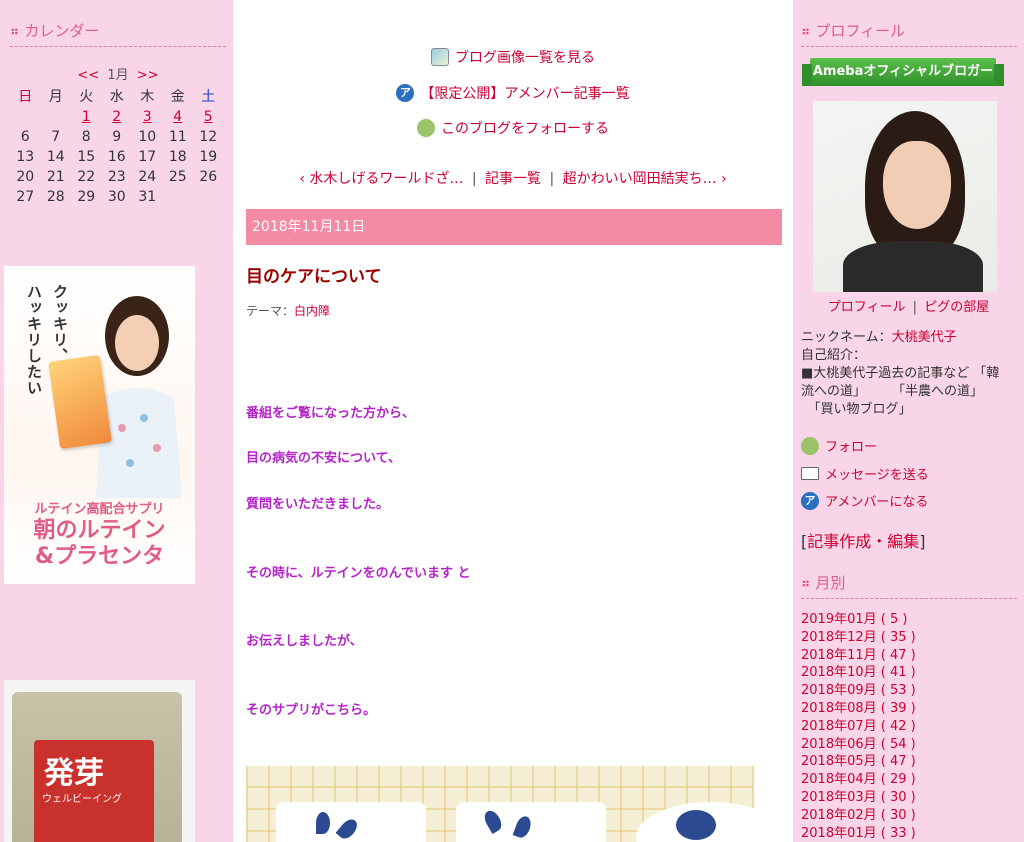 The image size is (1024, 842). Describe the element at coordinates (25, 177) in the screenshot. I see `calendar-day: 20` at that location.